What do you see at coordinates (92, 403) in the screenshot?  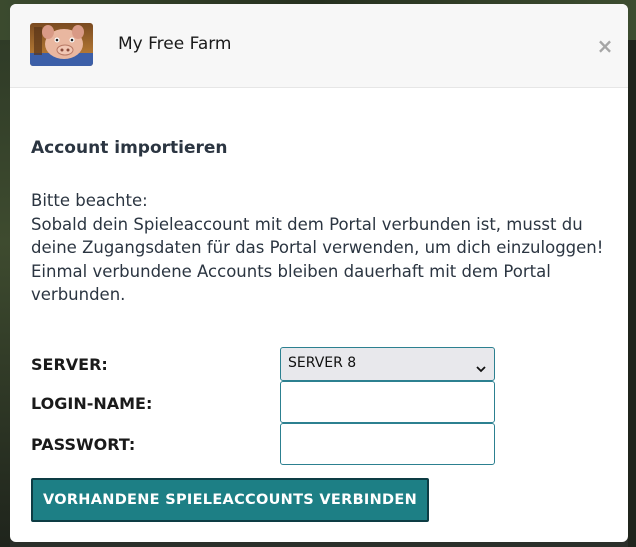 I see `login-name-label: LOGIN-NAME:` at bounding box center [92, 403].